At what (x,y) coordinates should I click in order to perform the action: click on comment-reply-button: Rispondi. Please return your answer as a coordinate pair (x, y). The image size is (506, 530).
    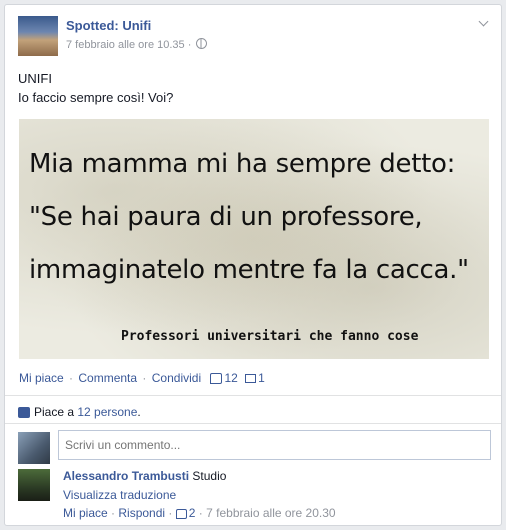
    Looking at the image, I should click on (141, 513).